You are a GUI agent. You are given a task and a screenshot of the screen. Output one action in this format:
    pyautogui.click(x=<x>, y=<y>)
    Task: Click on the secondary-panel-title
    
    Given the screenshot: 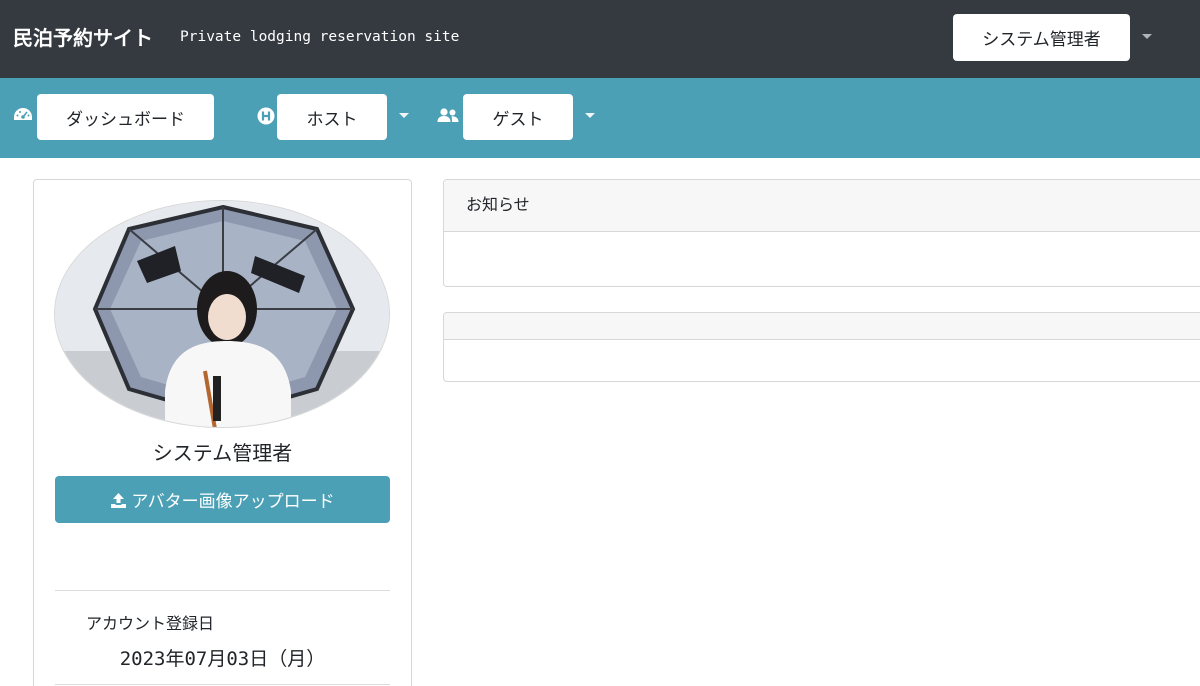 What is the action you would take?
    pyautogui.click(x=822, y=326)
    